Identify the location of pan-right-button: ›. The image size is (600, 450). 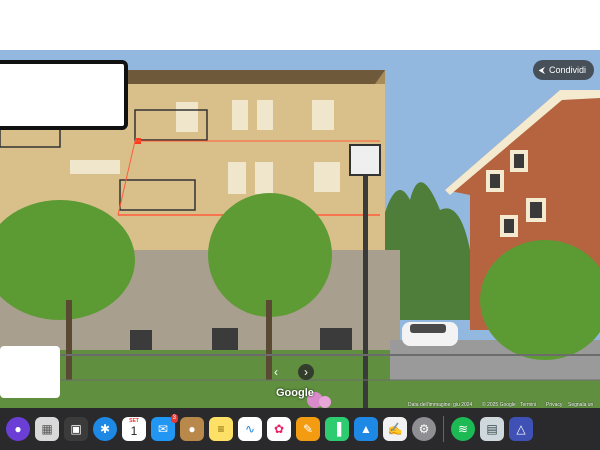
(306, 372).